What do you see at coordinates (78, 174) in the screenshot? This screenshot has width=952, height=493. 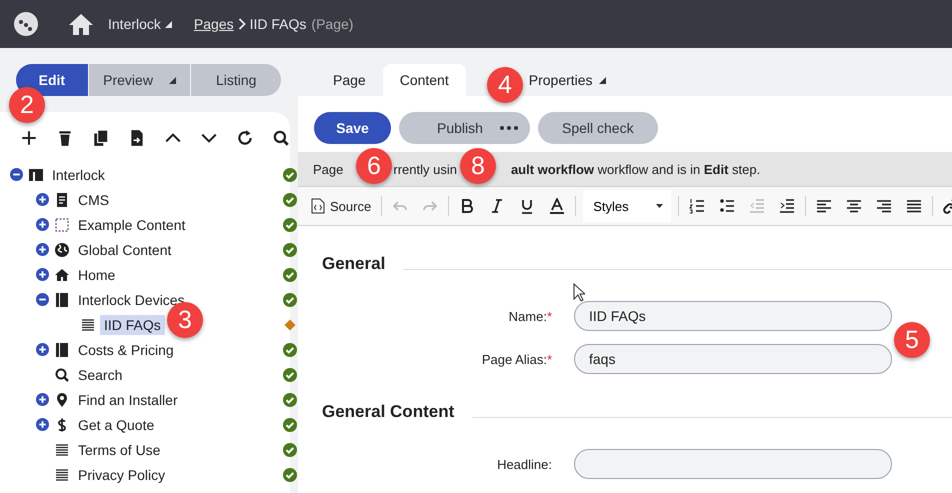 I see `tree-item: Interlock` at bounding box center [78, 174].